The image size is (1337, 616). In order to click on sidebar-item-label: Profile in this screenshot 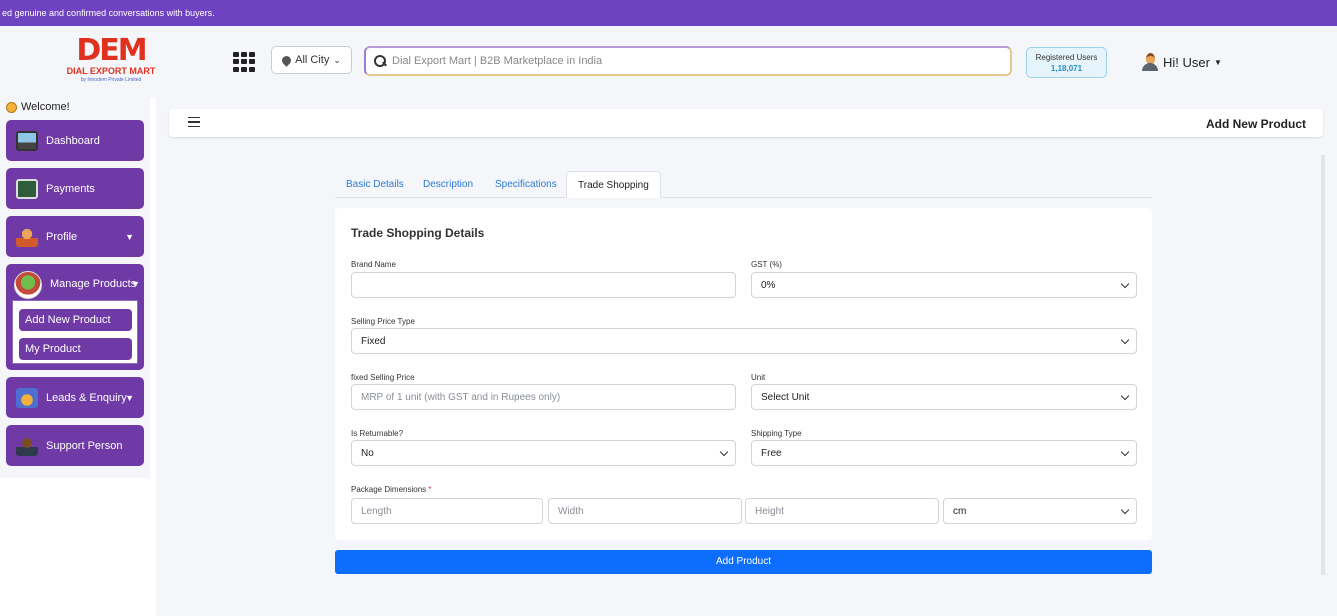, I will do `click(62, 236)`.